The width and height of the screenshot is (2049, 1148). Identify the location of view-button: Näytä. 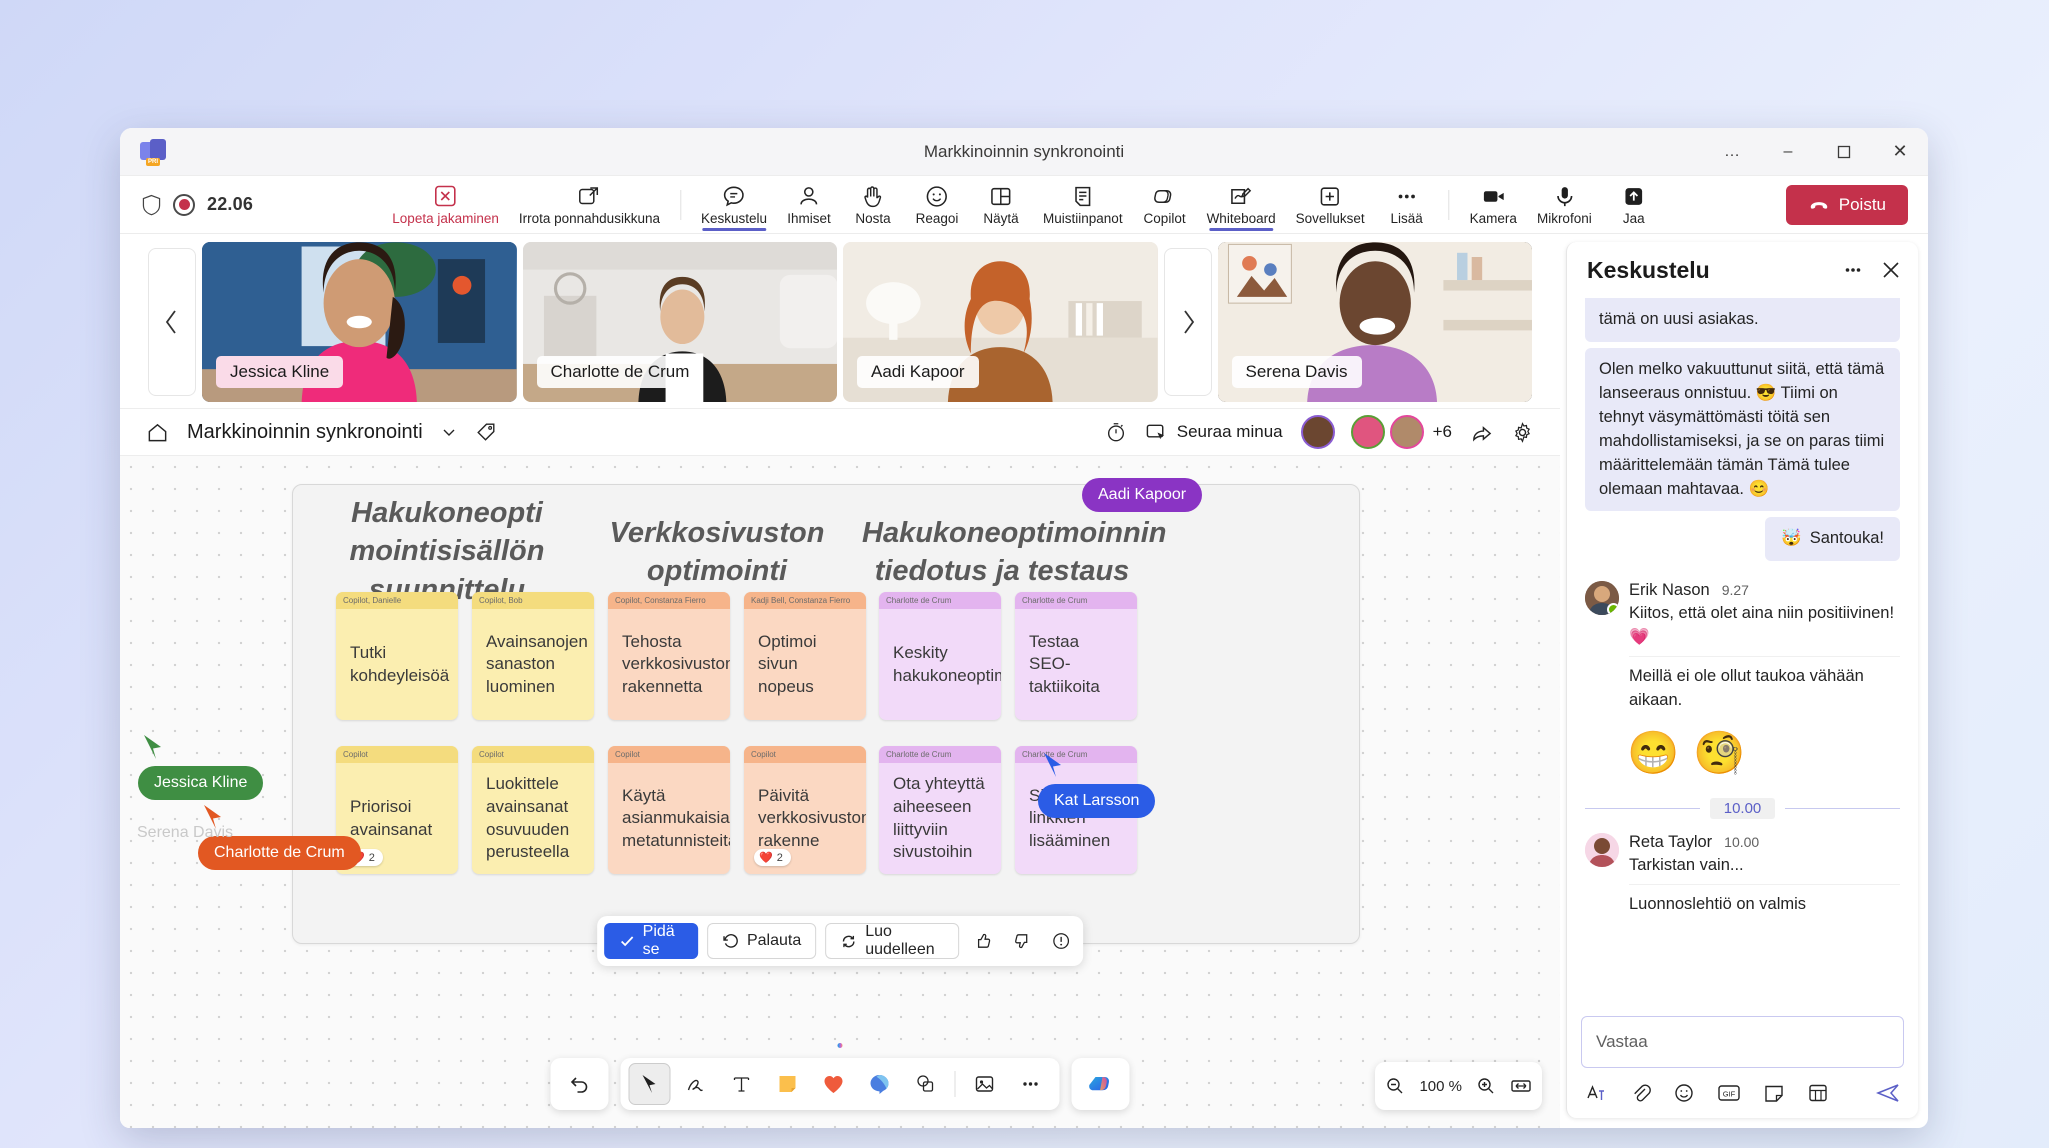
(1001, 204).